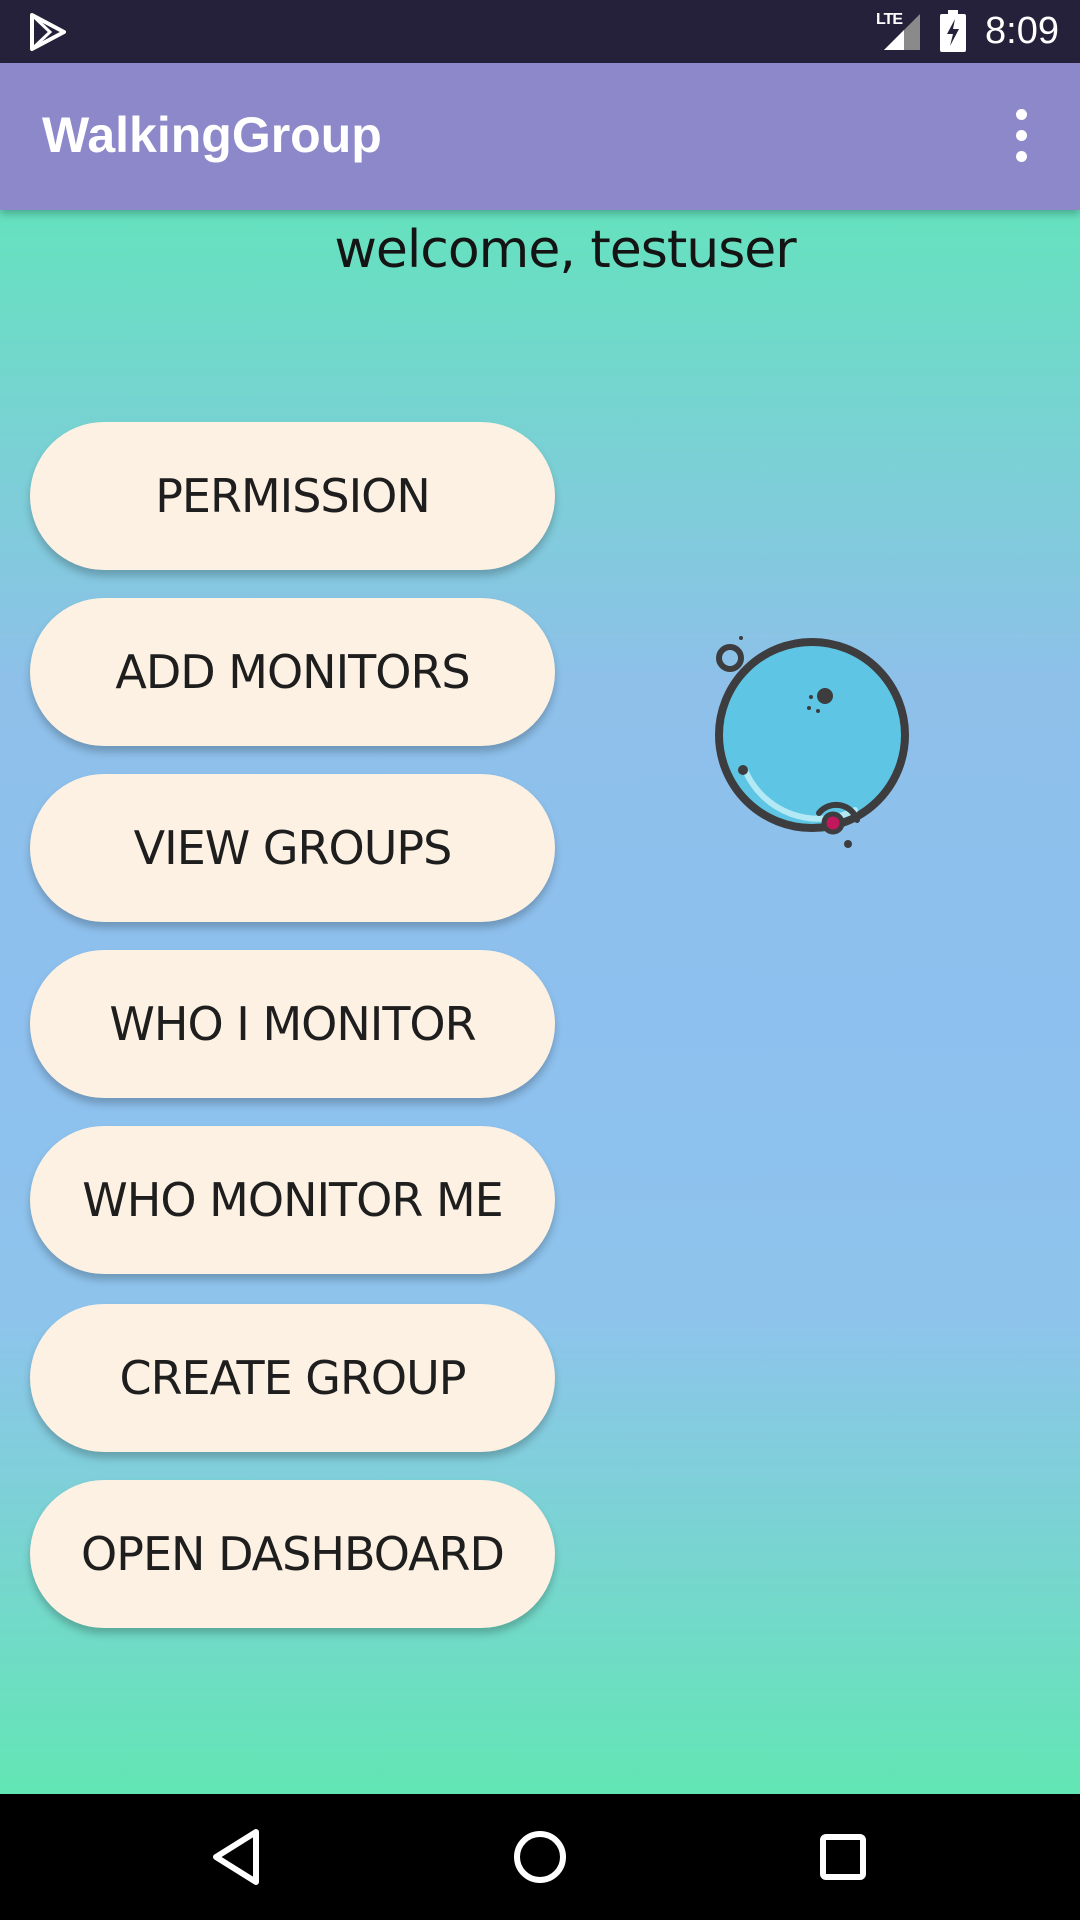  Describe the element at coordinates (292, 1554) in the screenshot. I see `open-dashboard-button: OPEN DASHBOARD` at that location.